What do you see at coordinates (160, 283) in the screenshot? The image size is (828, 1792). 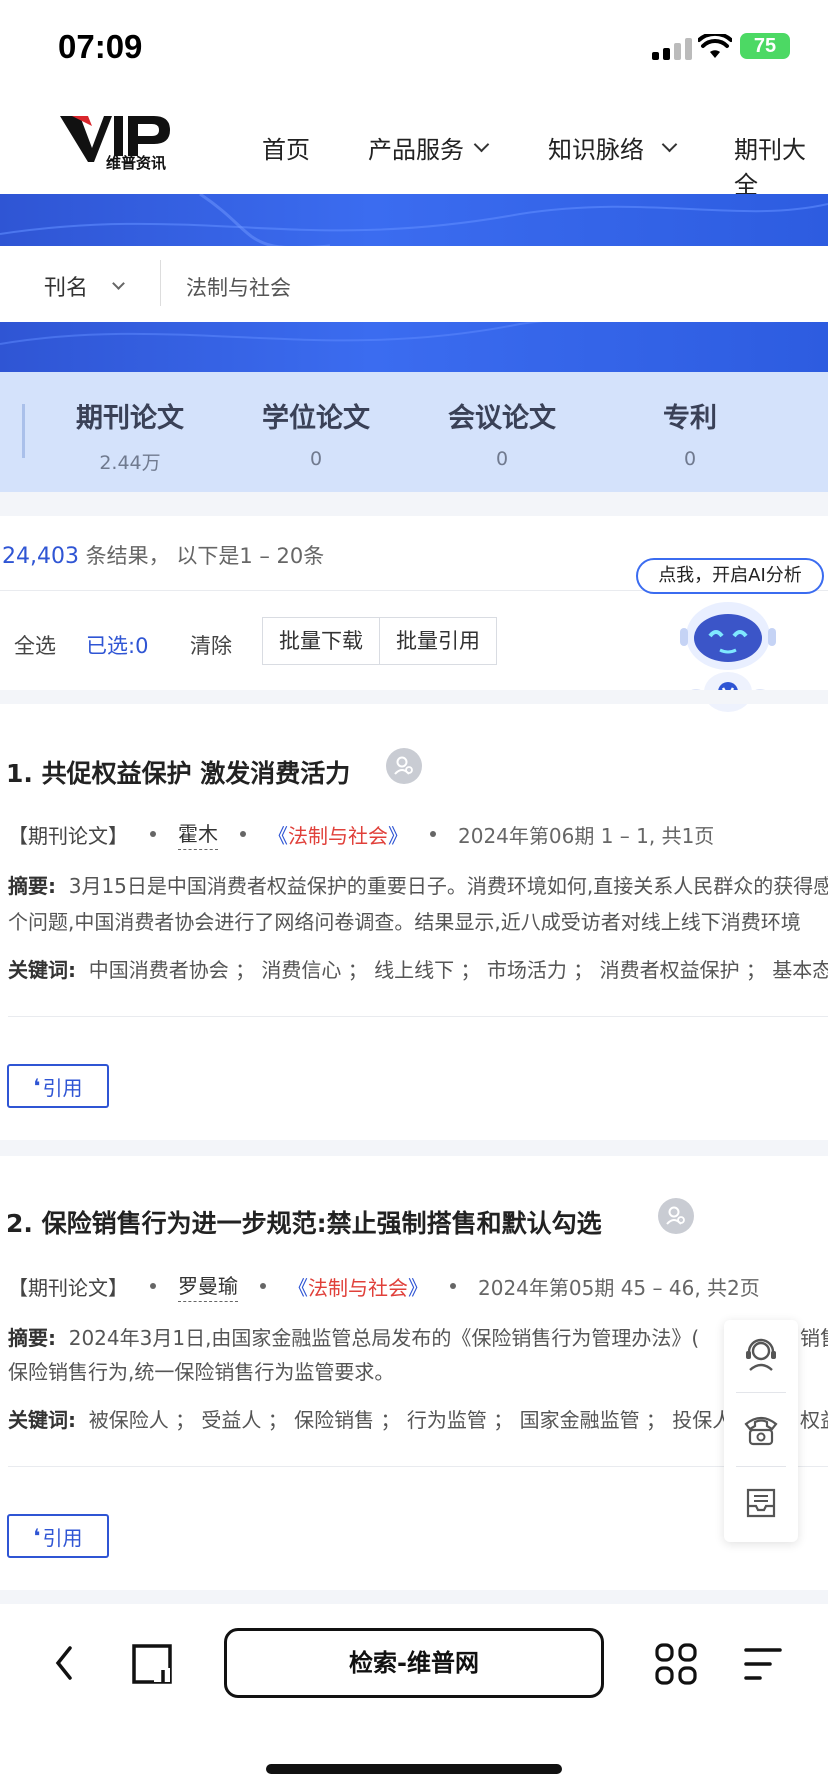 I see `search-divider` at bounding box center [160, 283].